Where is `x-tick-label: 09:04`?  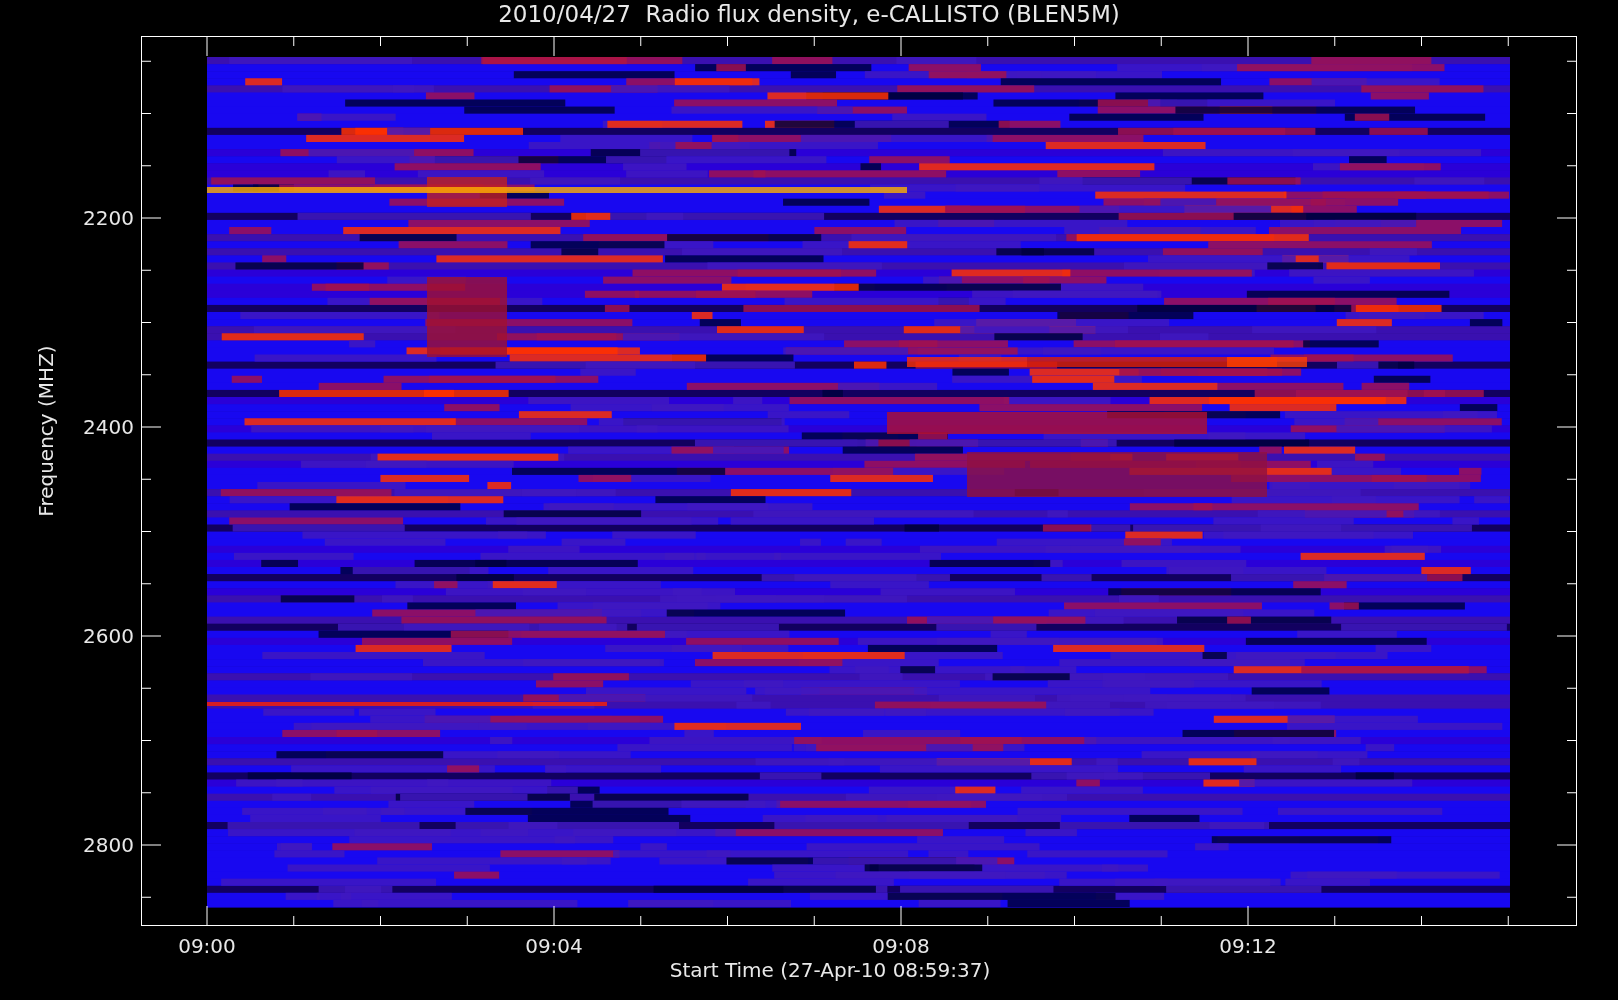
x-tick-label: 09:04 is located at coordinates (554, 945).